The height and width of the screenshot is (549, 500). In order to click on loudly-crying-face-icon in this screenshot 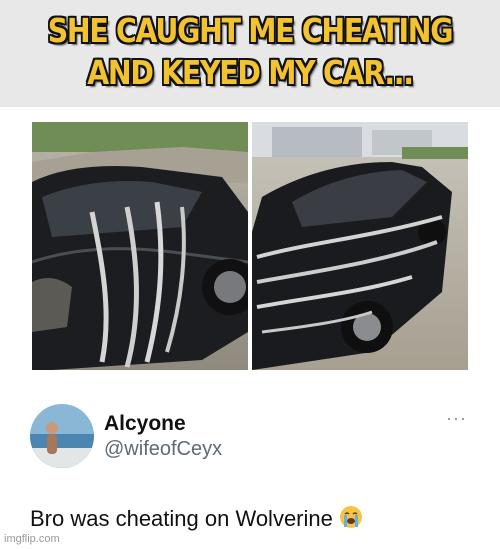, I will do `click(351, 520)`.